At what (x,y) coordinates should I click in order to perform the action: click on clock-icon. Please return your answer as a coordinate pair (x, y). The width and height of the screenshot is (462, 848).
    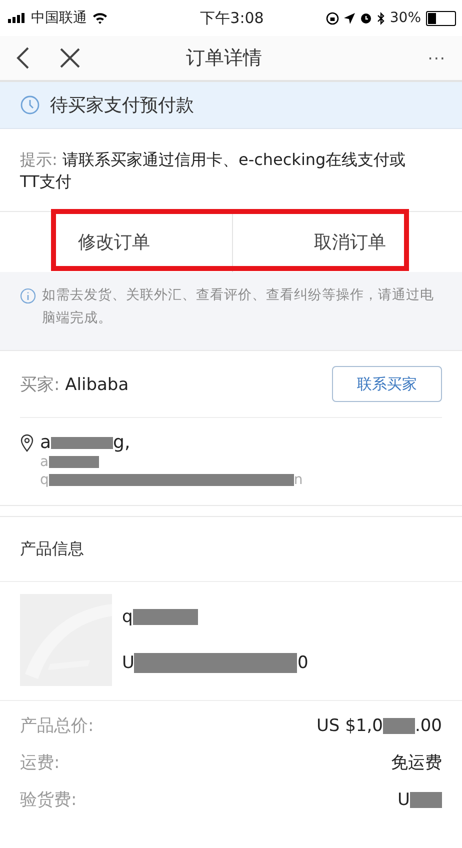
    Looking at the image, I should click on (30, 105).